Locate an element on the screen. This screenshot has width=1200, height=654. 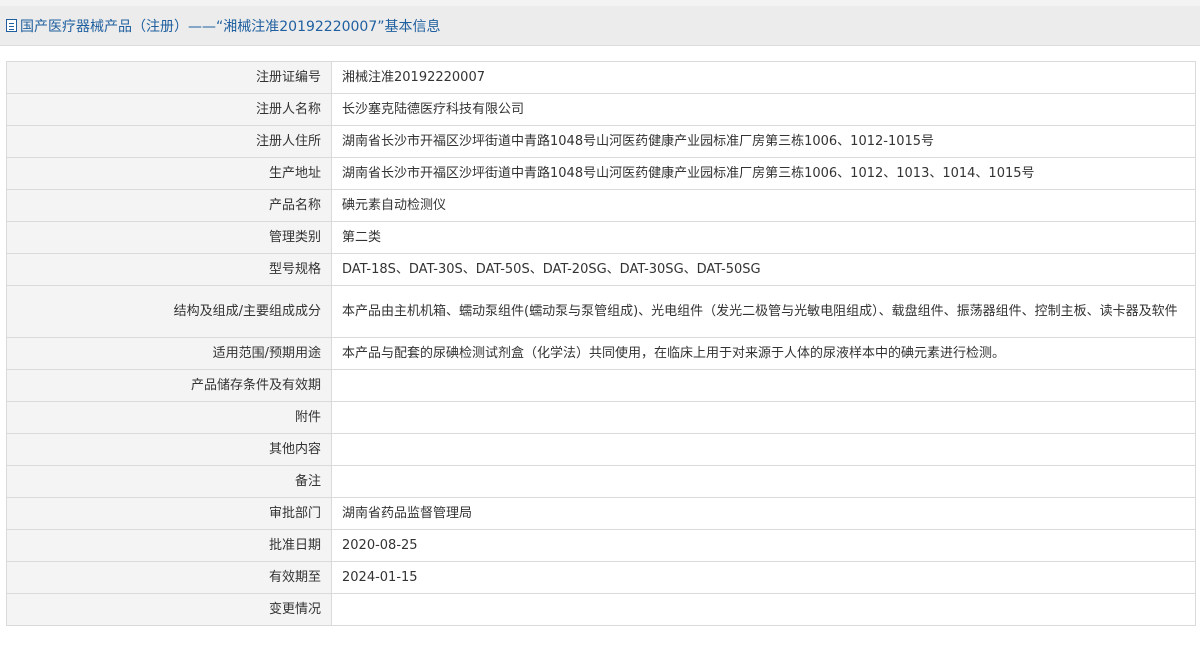
table-row: 审批部门 湖南省药品监督管理局 is located at coordinates (601, 513).